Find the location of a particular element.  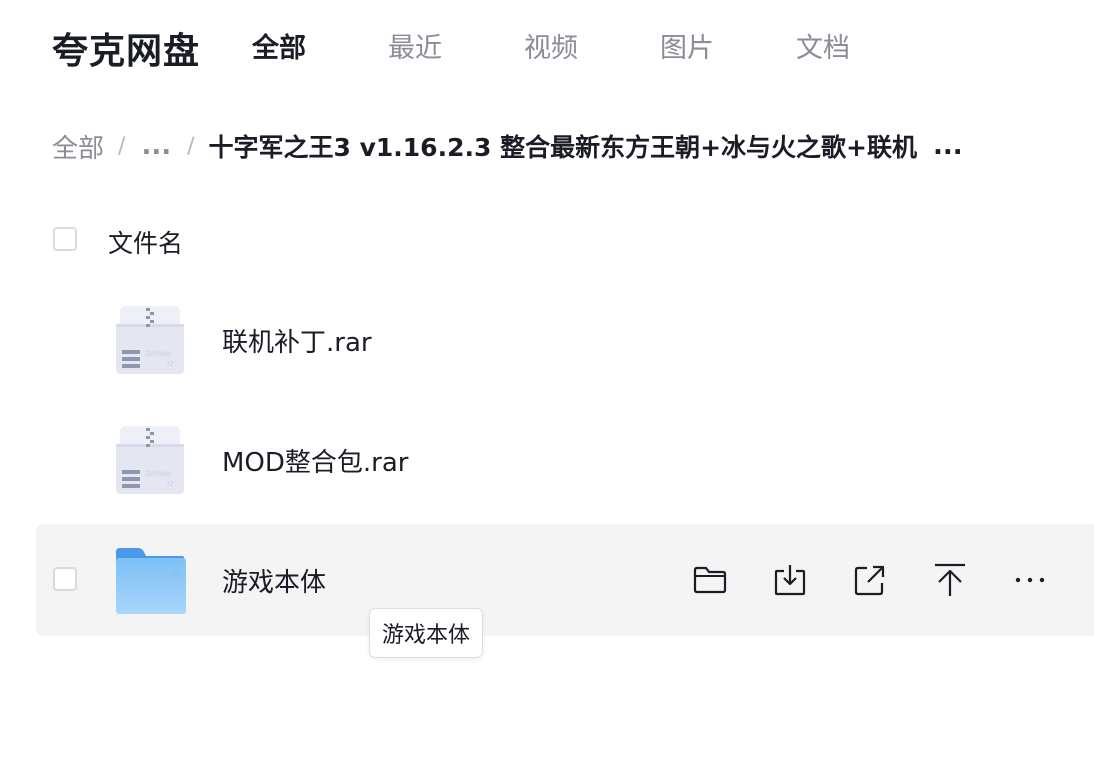

app-logo: 夸克网盘 is located at coordinates (126, 48).